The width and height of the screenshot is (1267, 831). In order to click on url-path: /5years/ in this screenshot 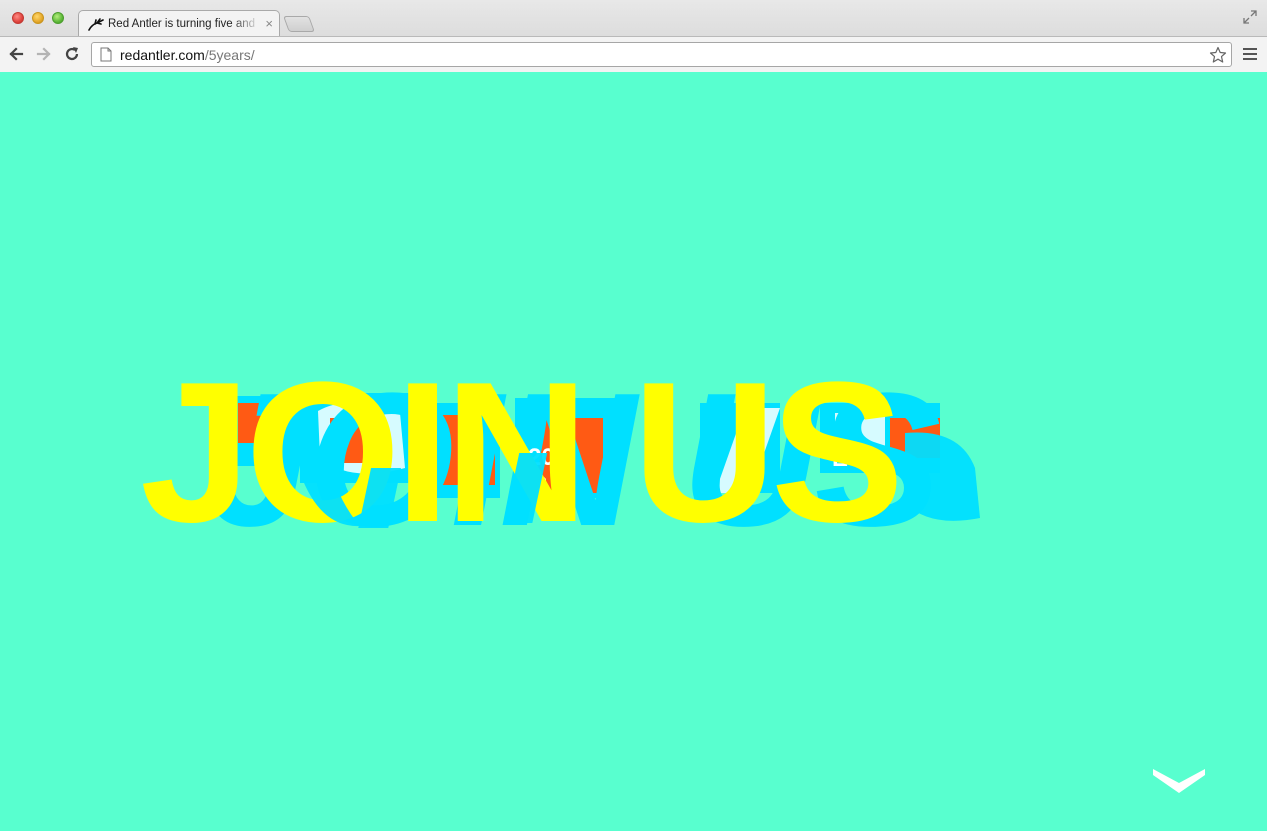, I will do `click(229, 54)`.